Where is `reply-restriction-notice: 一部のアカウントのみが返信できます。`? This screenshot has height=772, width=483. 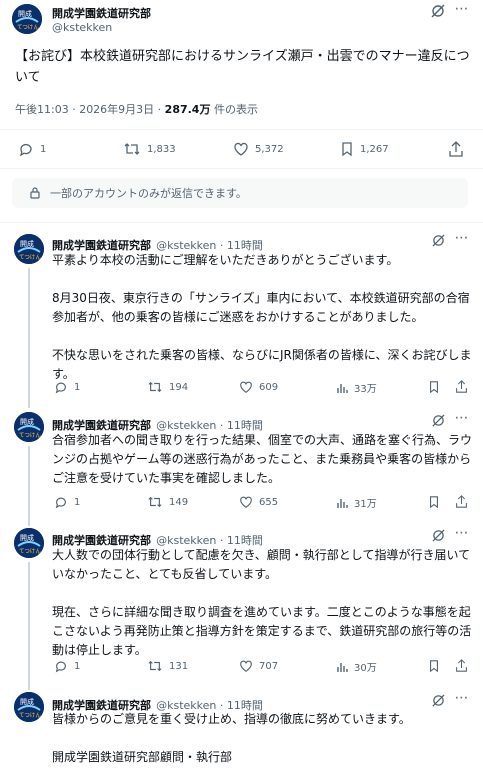 reply-restriction-notice: 一部のアカウントのみが返信できます。 is located at coordinates (240, 193).